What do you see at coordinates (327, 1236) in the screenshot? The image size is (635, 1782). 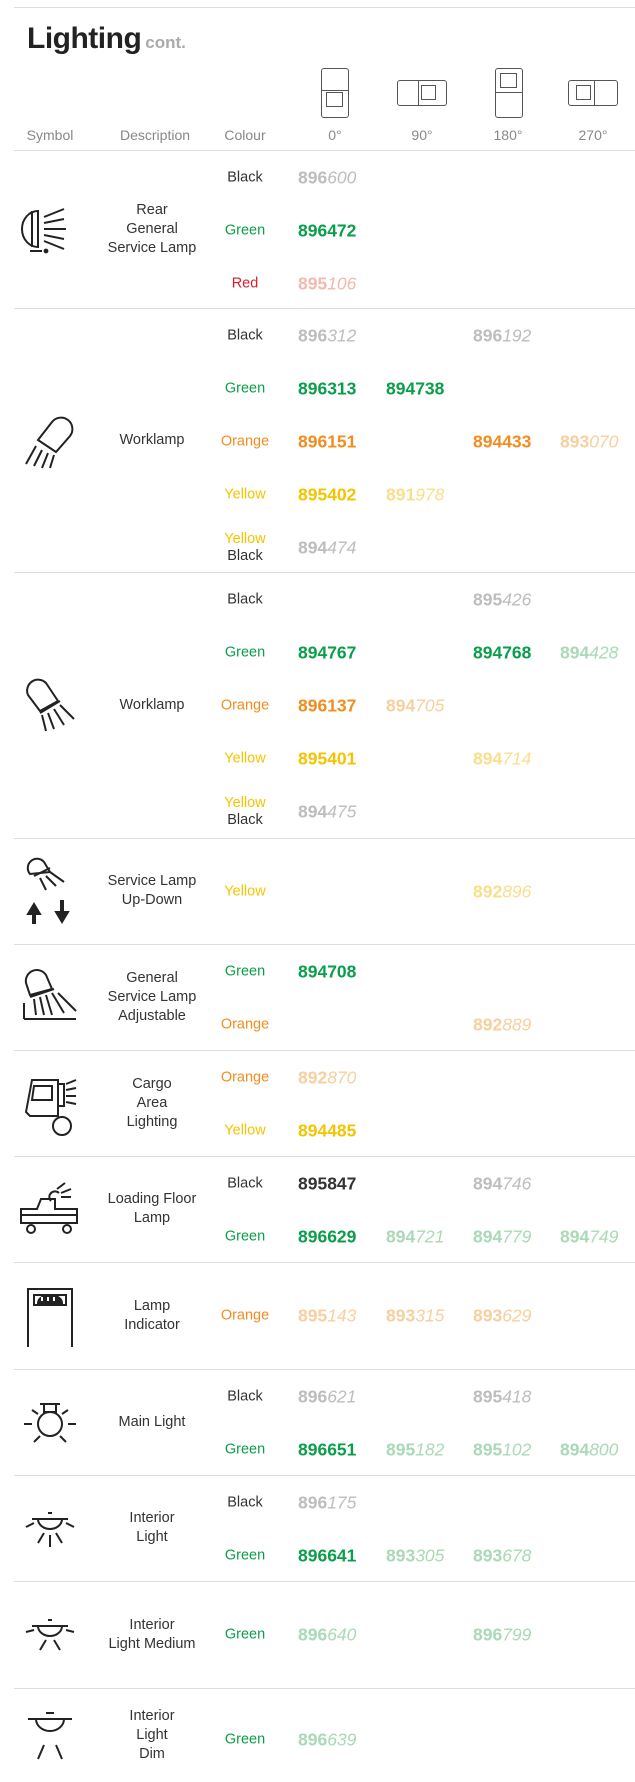 I see `part-number: 896629` at bounding box center [327, 1236].